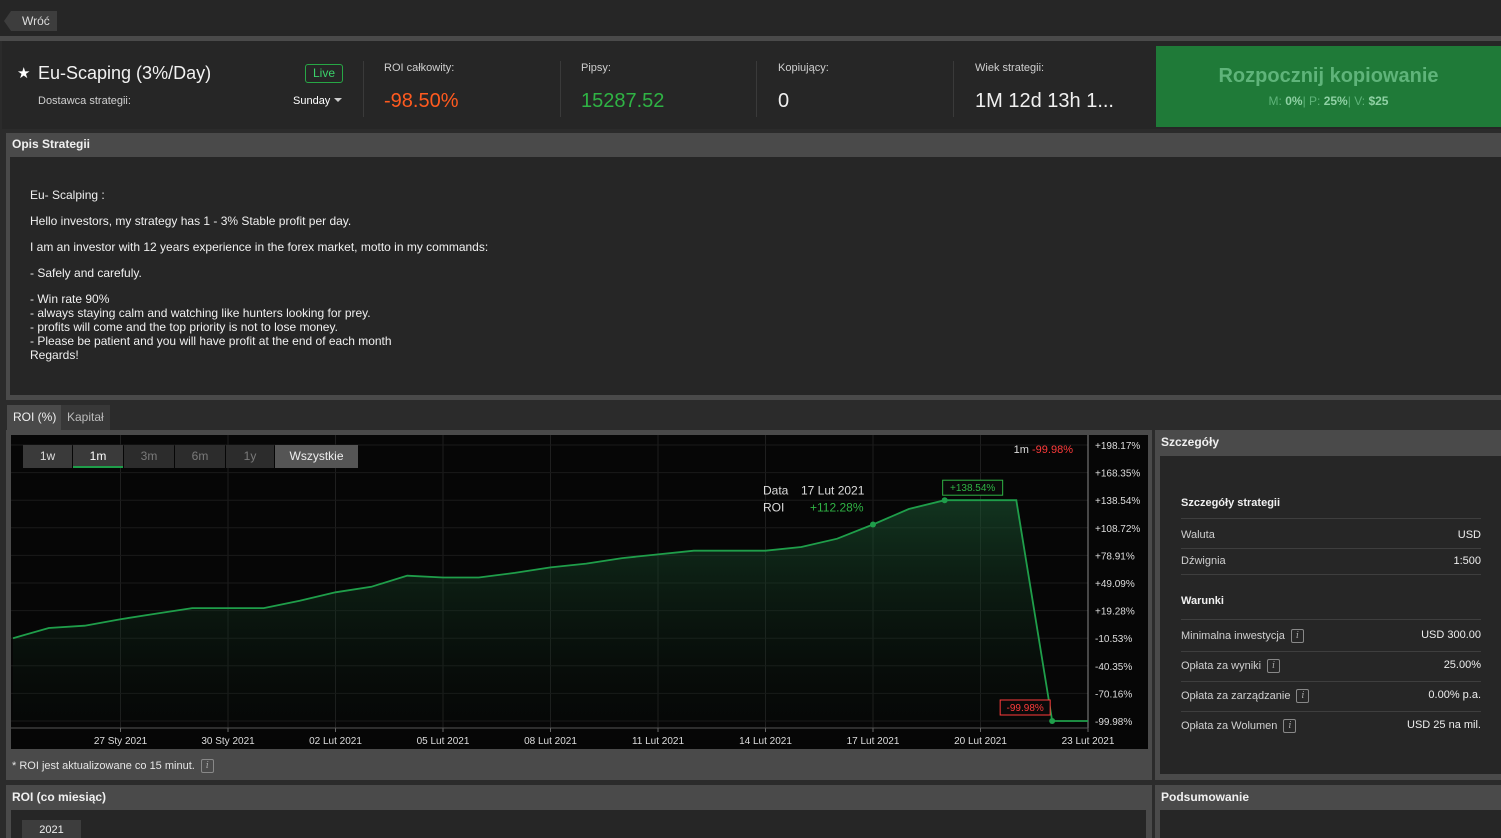 Image resolution: width=1501 pixels, height=838 pixels. What do you see at coordinates (1113, 667) in the screenshot?
I see `y-tick-label: -40.35%` at bounding box center [1113, 667].